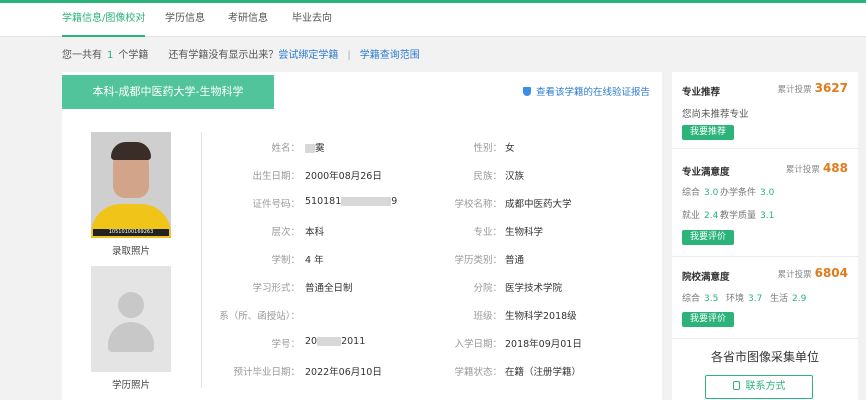 This screenshot has width=866, height=400. Describe the element at coordinates (708, 237) in the screenshot. I see `rate-major-button: 我要评价` at that location.